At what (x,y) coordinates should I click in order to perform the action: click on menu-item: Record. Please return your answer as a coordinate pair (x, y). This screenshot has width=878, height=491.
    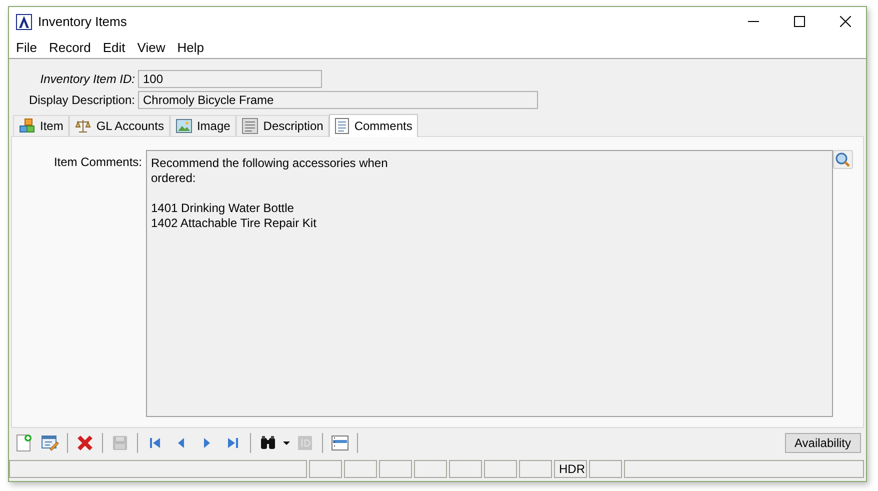
    Looking at the image, I should click on (69, 47).